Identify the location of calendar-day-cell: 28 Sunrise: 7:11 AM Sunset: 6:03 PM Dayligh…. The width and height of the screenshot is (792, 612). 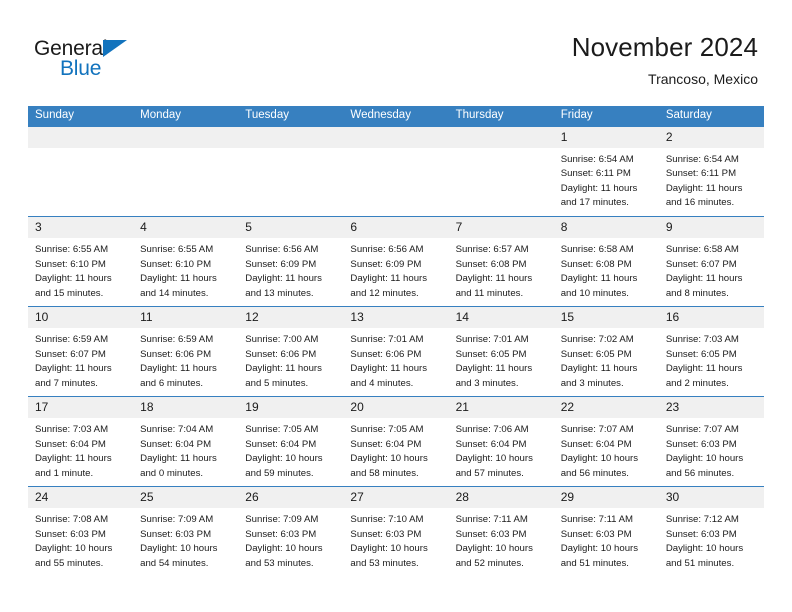
(501, 531).